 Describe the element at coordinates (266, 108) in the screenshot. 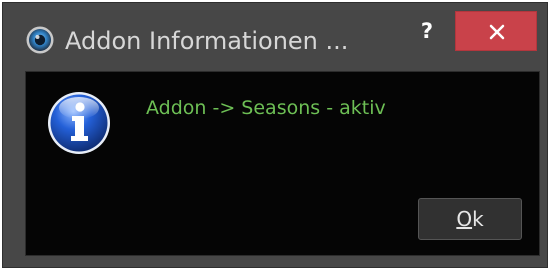

I see `message-text: Addon -> Seasons - aktiv` at that location.